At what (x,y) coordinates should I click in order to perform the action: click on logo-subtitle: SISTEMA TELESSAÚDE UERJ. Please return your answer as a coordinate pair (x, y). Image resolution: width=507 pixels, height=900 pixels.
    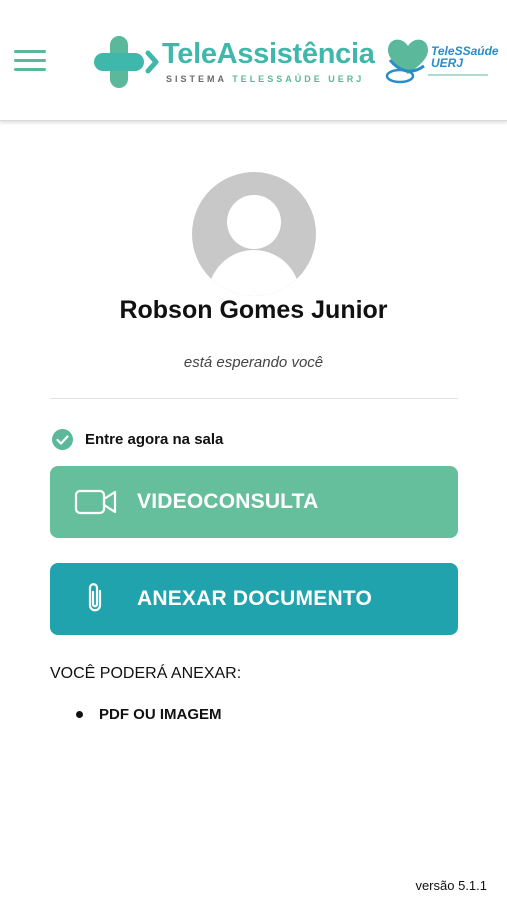
    Looking at the image, I should click on (265, 79).